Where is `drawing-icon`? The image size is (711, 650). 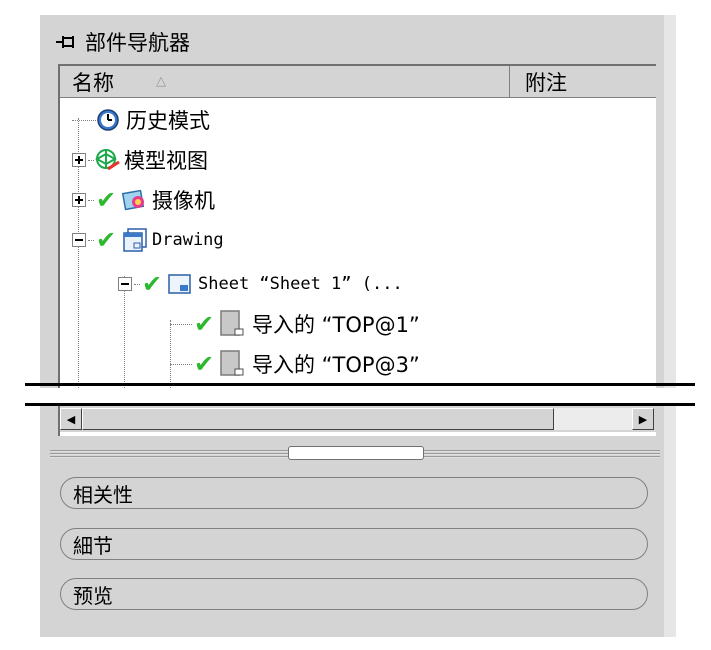
drawing-icon is located at coordinates (135, 240).